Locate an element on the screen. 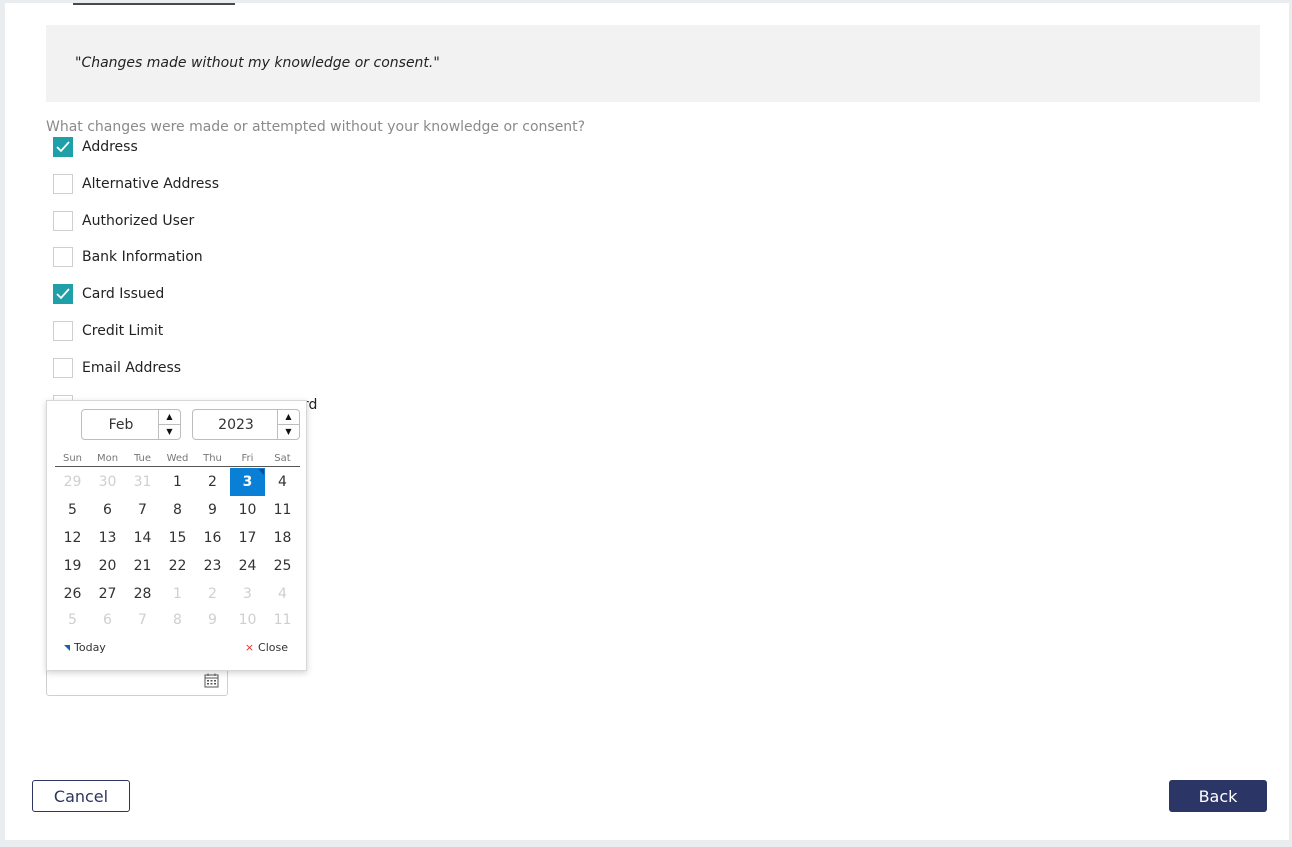  option-authorized-user: Authorized User is located at coordinates (123, 221).